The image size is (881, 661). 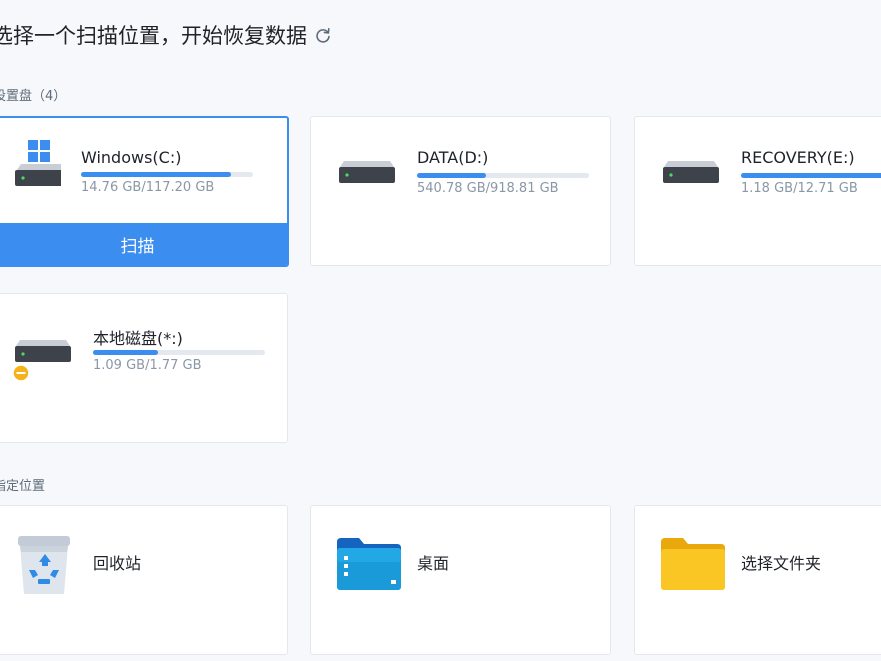 What do you see at coordinates (143, 244) in the screenshot?
I see `scan-button: 扫描` at bounding box center [143, 244].